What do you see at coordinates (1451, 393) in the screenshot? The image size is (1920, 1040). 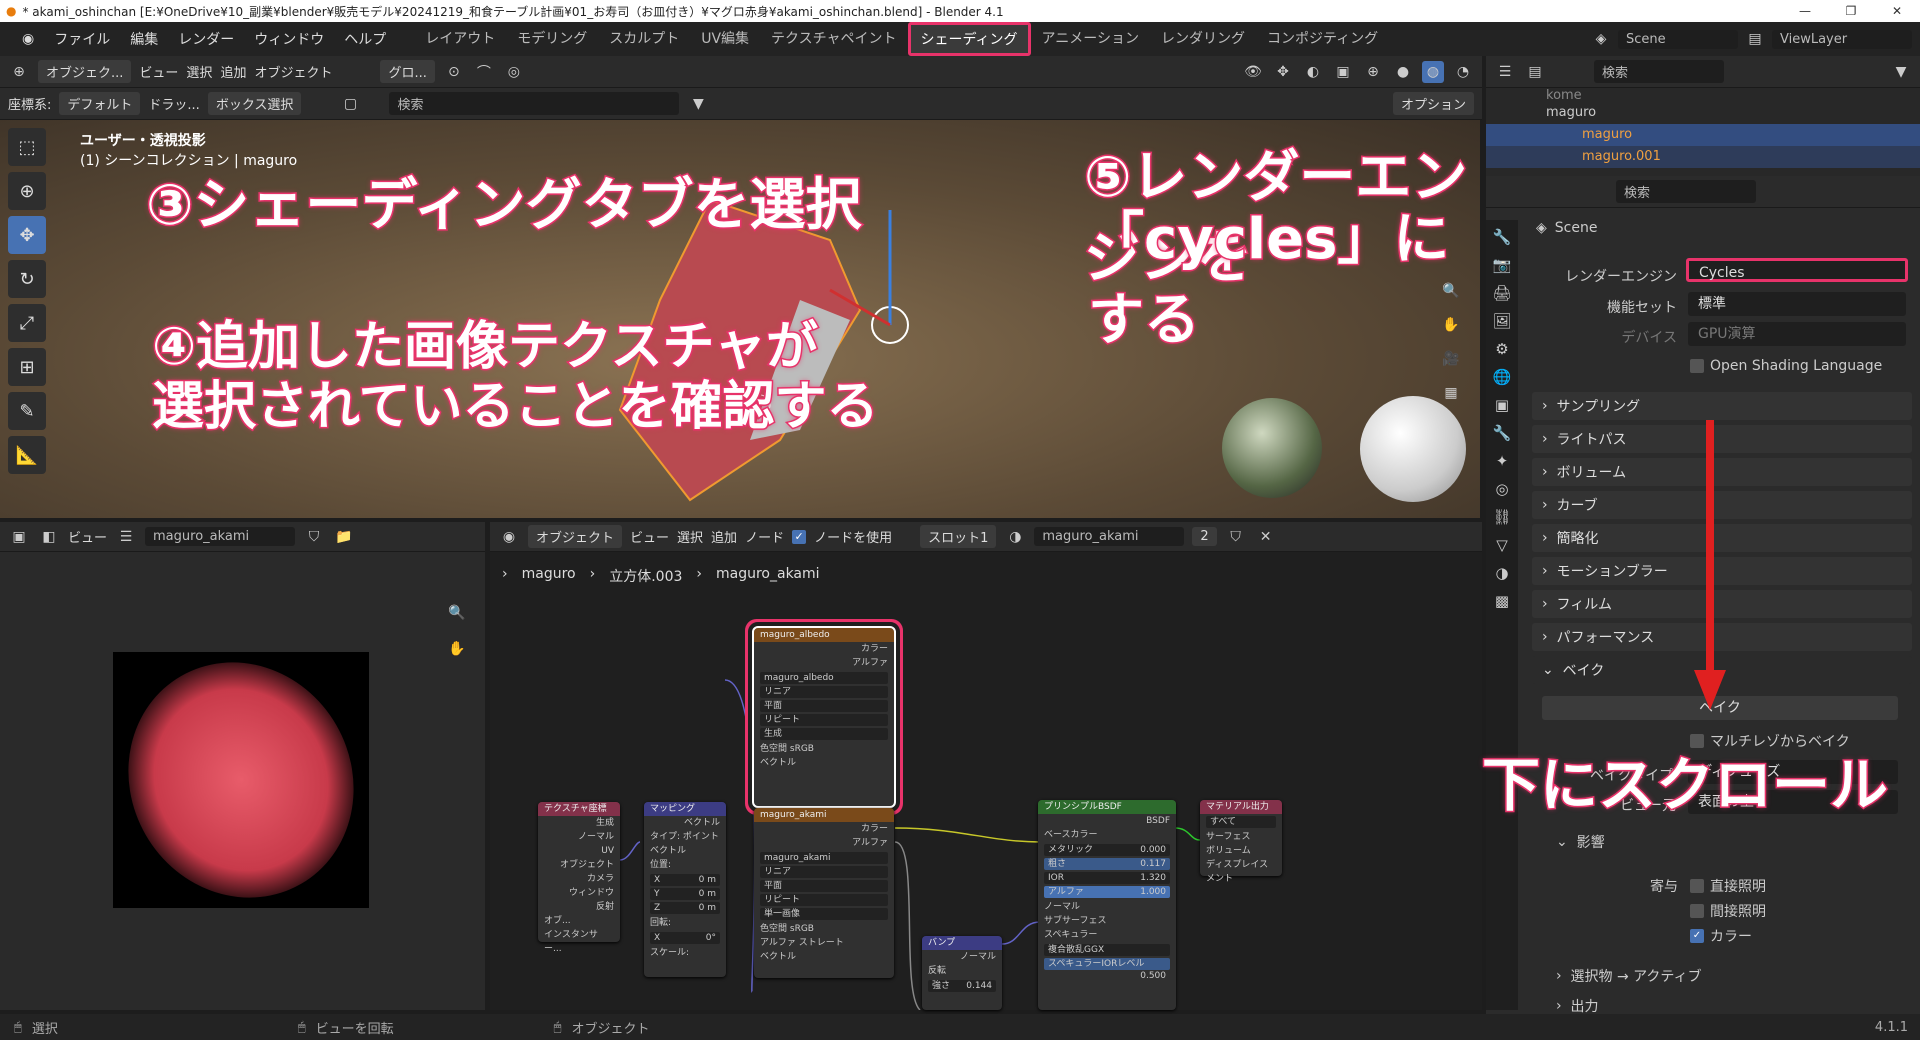 I see `grid-view-icon: ▦` at bounding box center [1451, 393].